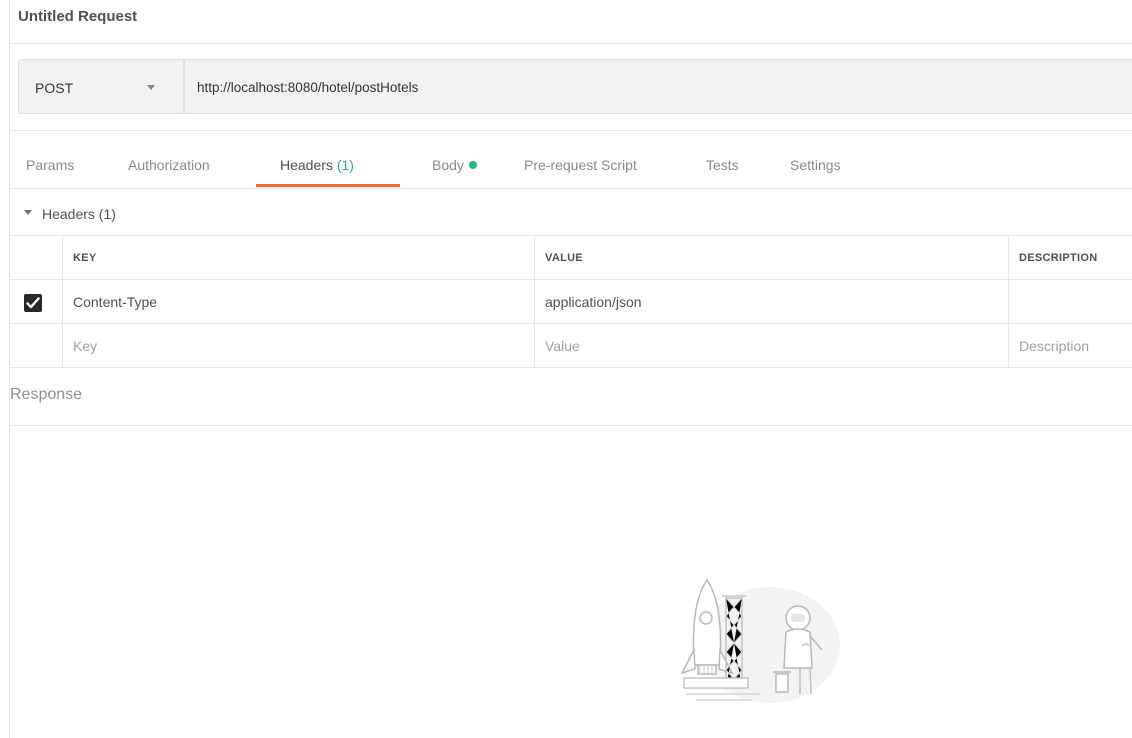  What do you see at coordinates (771, 302) in the screenshot?
I see `header-value-cell: application/json` at bounding box center [771, 302].